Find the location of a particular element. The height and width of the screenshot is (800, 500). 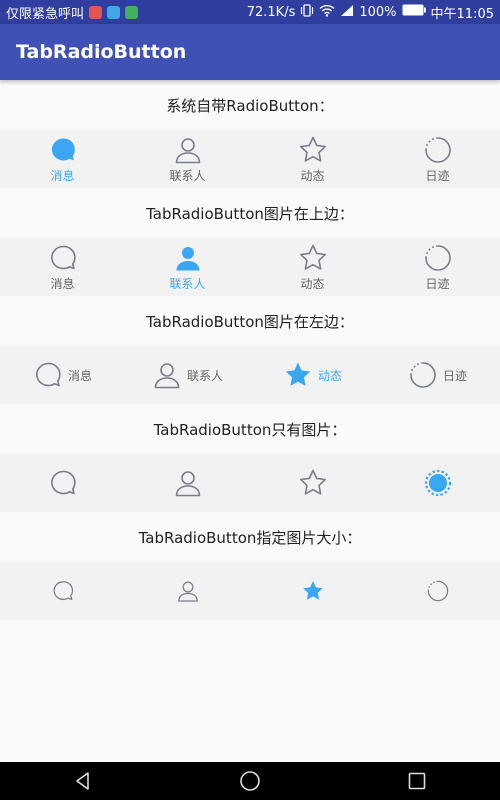

recents-icon is located at coordinates (416, 781).